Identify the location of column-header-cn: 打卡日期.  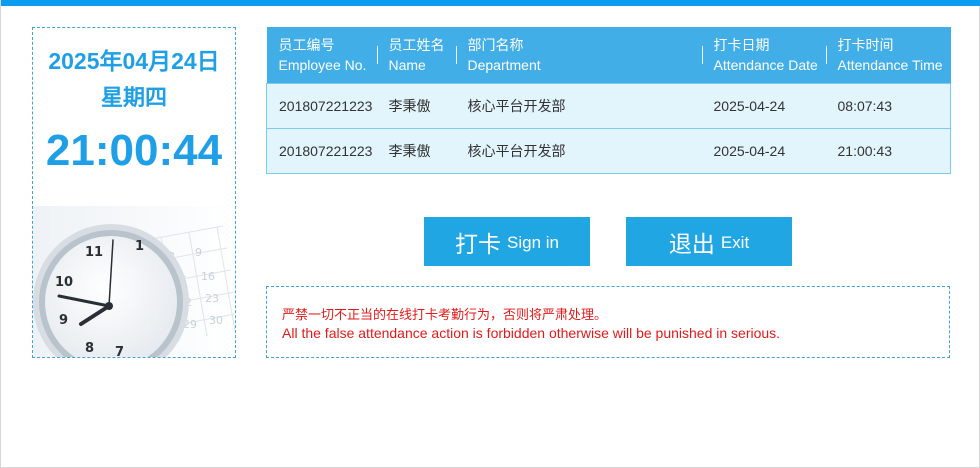
(741, 45).